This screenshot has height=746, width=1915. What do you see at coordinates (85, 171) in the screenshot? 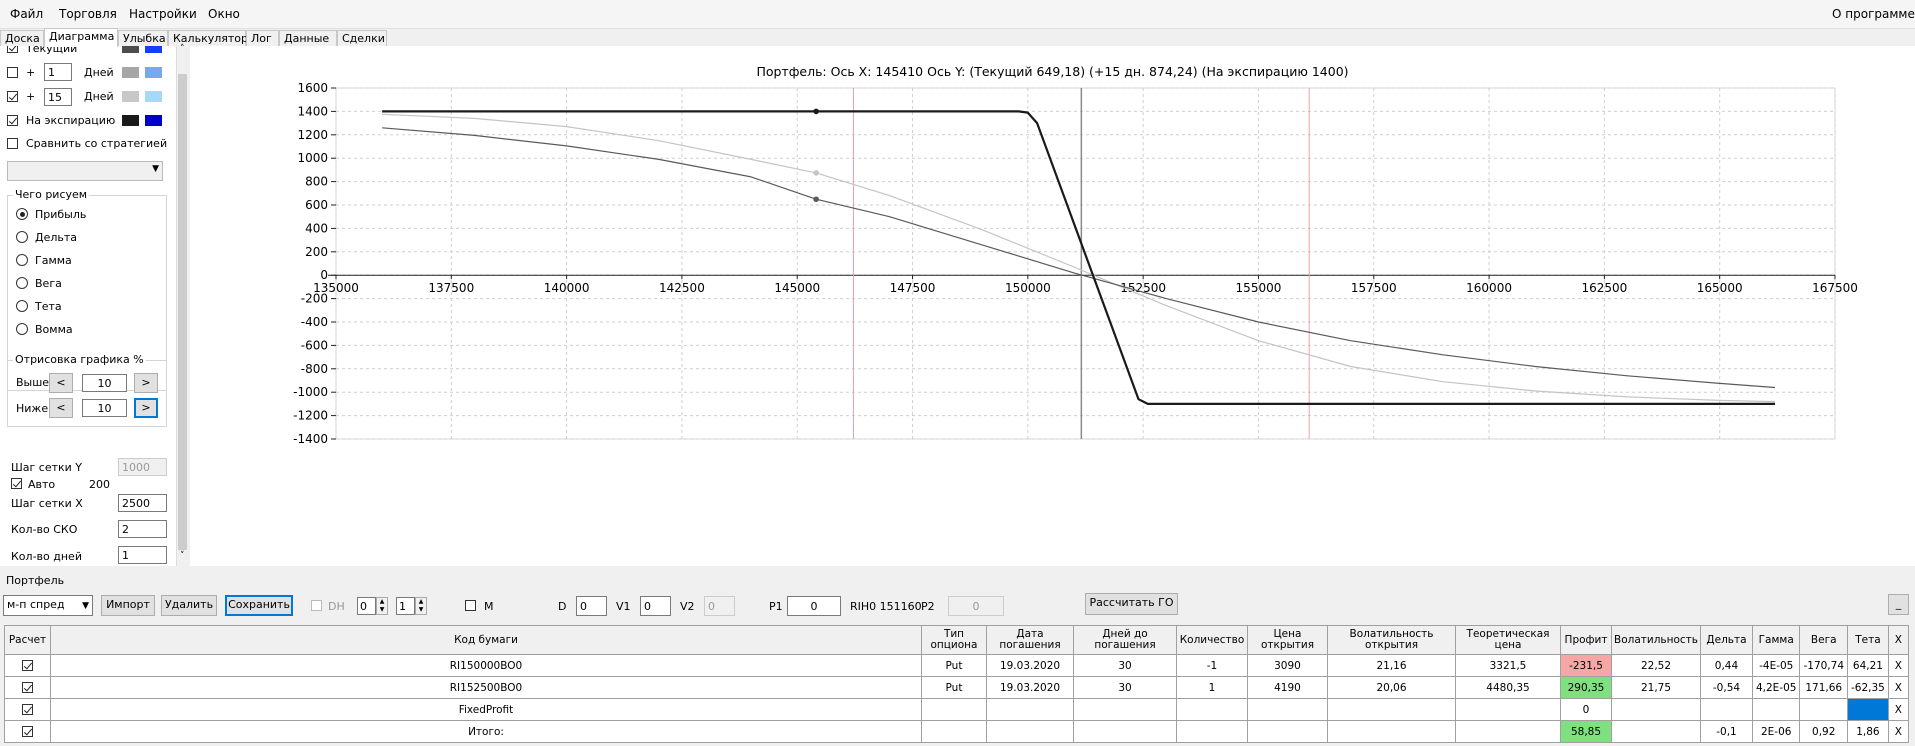
I see `strategy-compare-select: ▼` at bounding box center [85, 171].